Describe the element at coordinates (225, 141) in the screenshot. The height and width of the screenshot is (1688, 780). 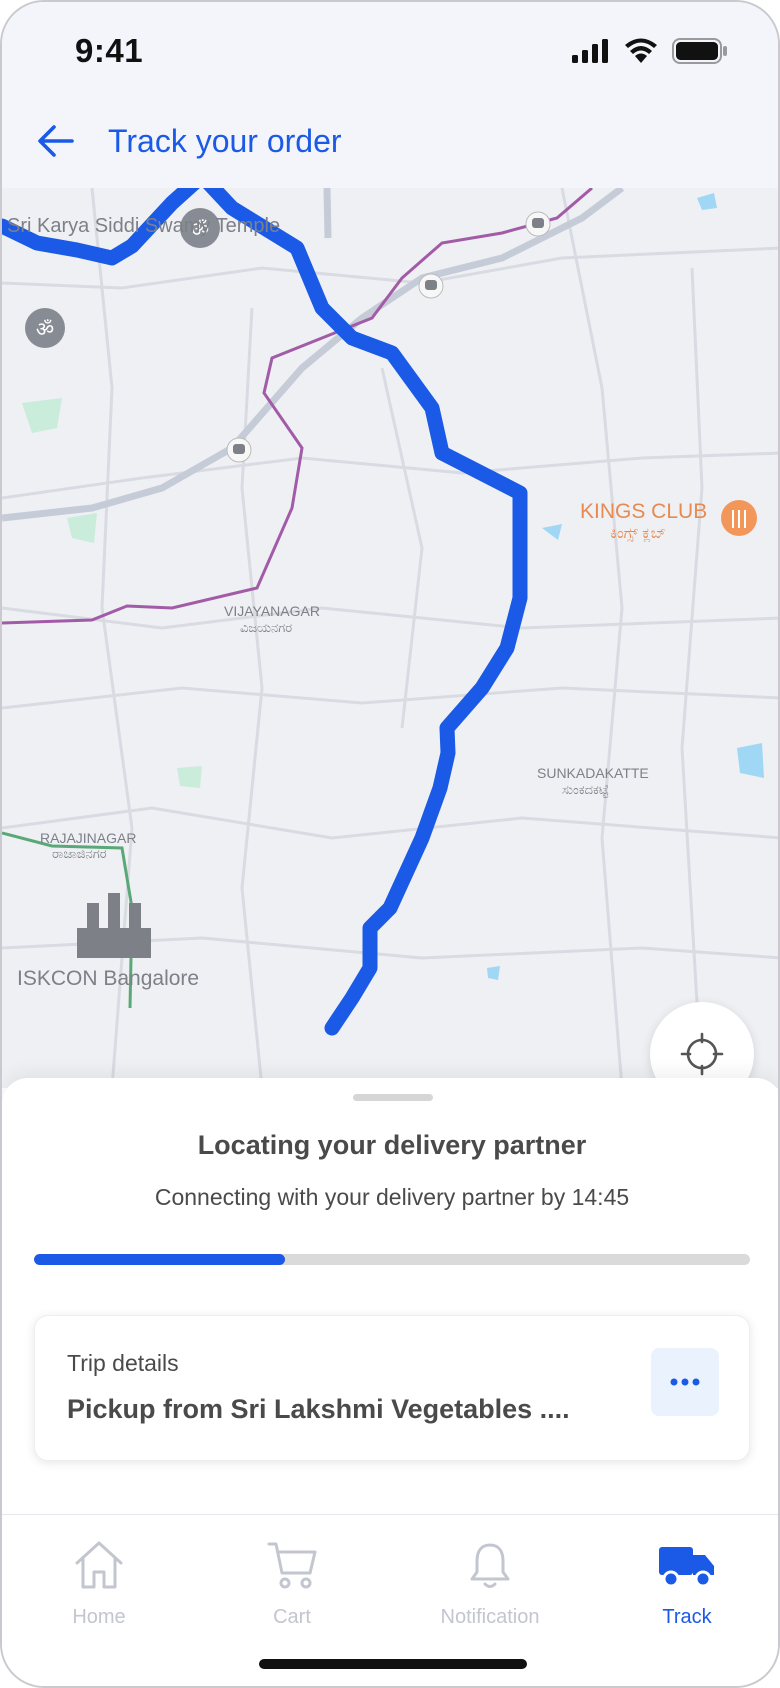
I see `page-title: Track your order` at that location.